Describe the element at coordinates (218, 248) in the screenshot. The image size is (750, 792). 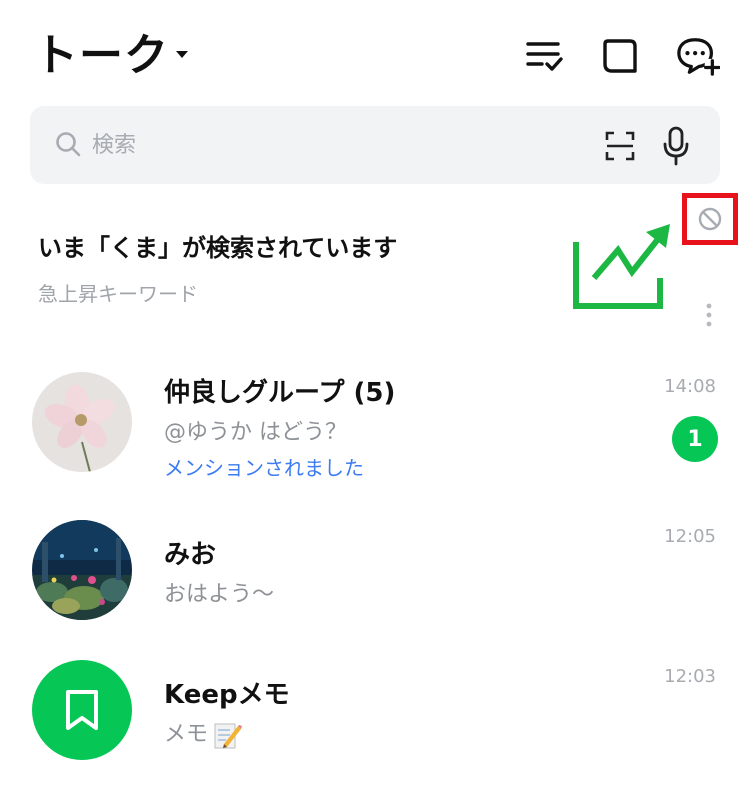
I see `trending-title: いま「くま」が検索されています` at that location.